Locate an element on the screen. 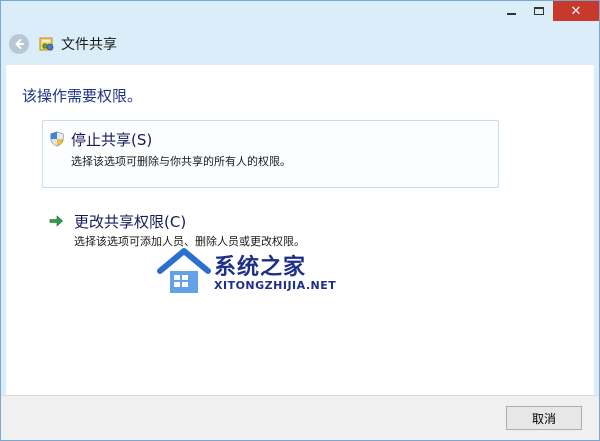 The height and width of the screenshot is (441, 600). back-arrow-icon is located at coordinates (19, 44).